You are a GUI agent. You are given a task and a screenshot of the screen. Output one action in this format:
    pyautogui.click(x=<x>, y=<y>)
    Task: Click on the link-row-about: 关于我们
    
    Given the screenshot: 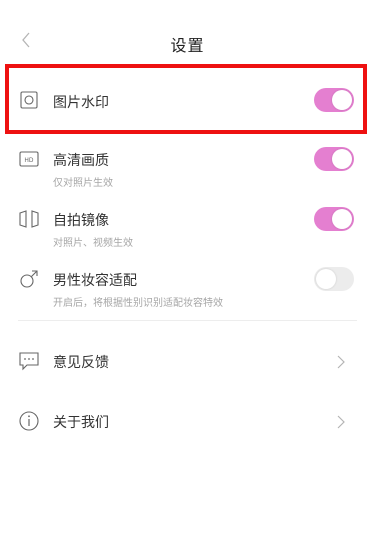 What is the action you would take?
    pyautogui.click(x=187, y=421)
    